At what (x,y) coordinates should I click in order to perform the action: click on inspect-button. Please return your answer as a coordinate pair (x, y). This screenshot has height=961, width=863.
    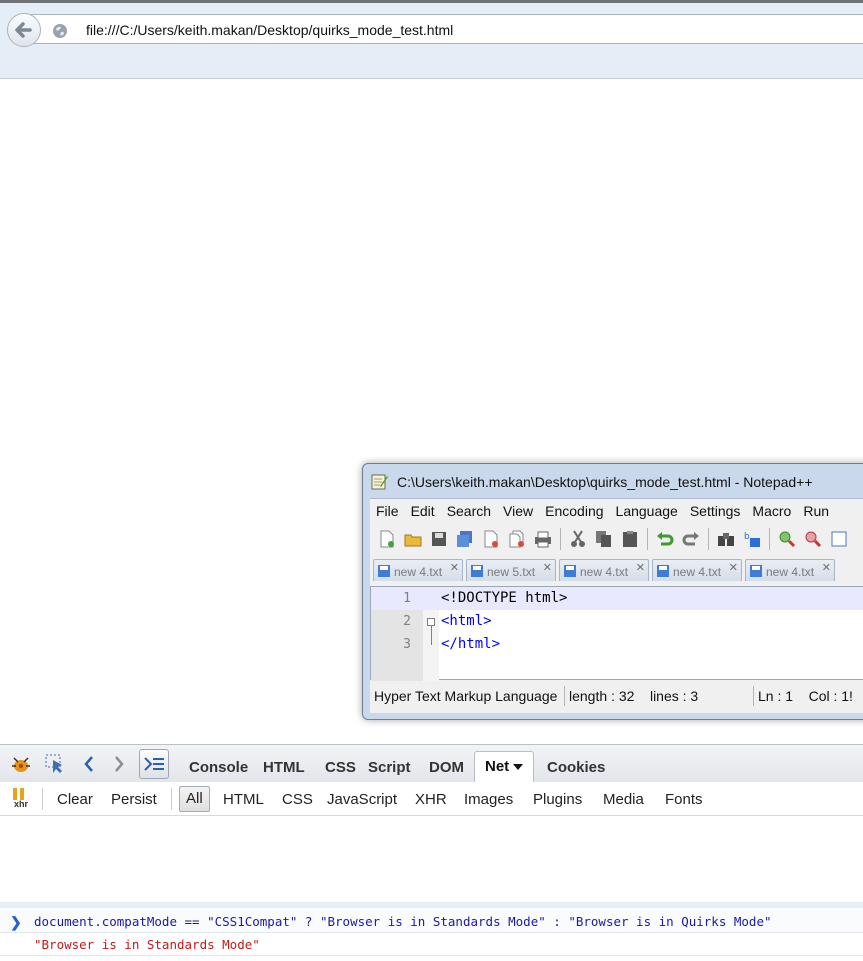
    Looking at the image, I should click on (55, 764).